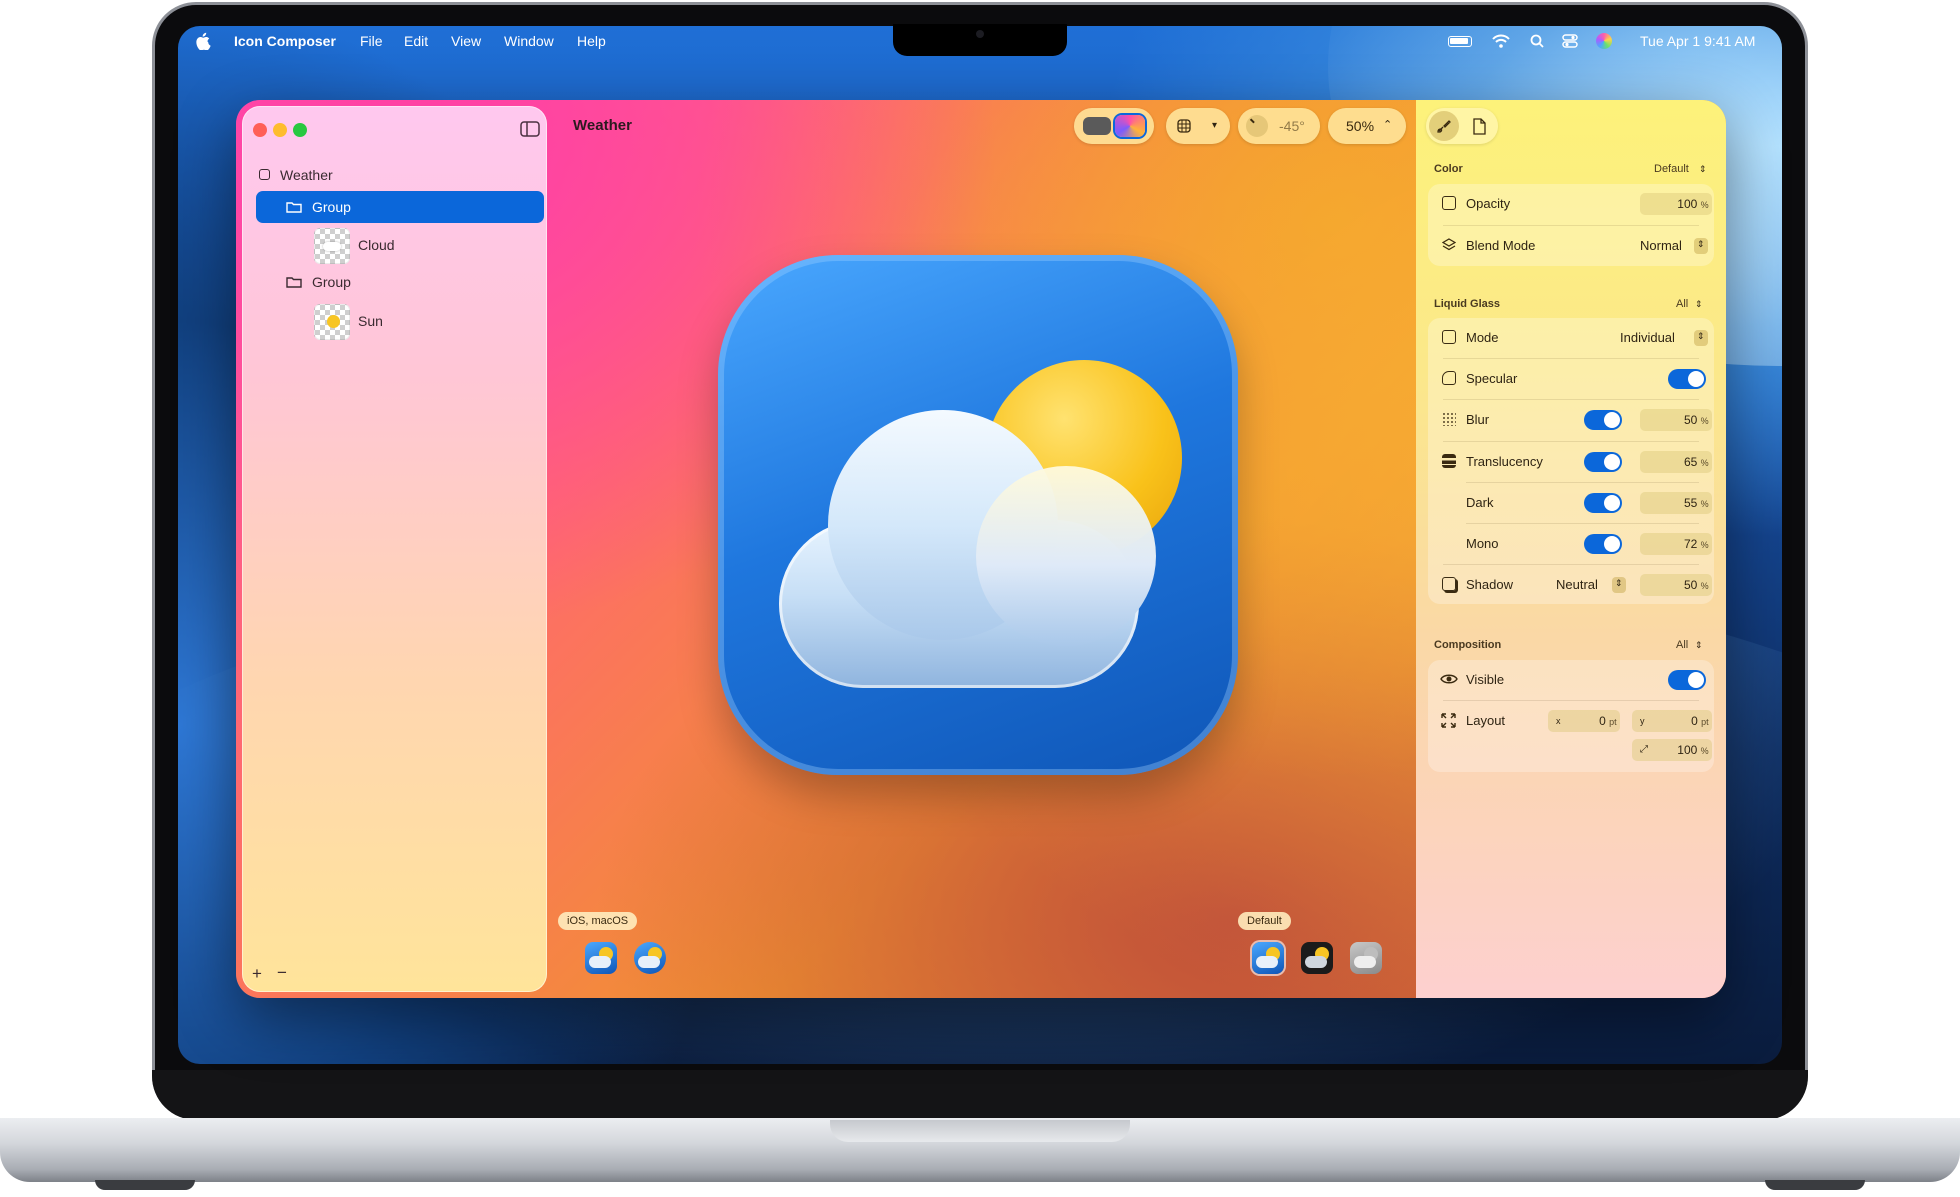 The height and width of the screenshot is (1197, 1960). Describe the element at coordinates (650, 958) in the screenshot. I see `macos-icon-preview` at that location.